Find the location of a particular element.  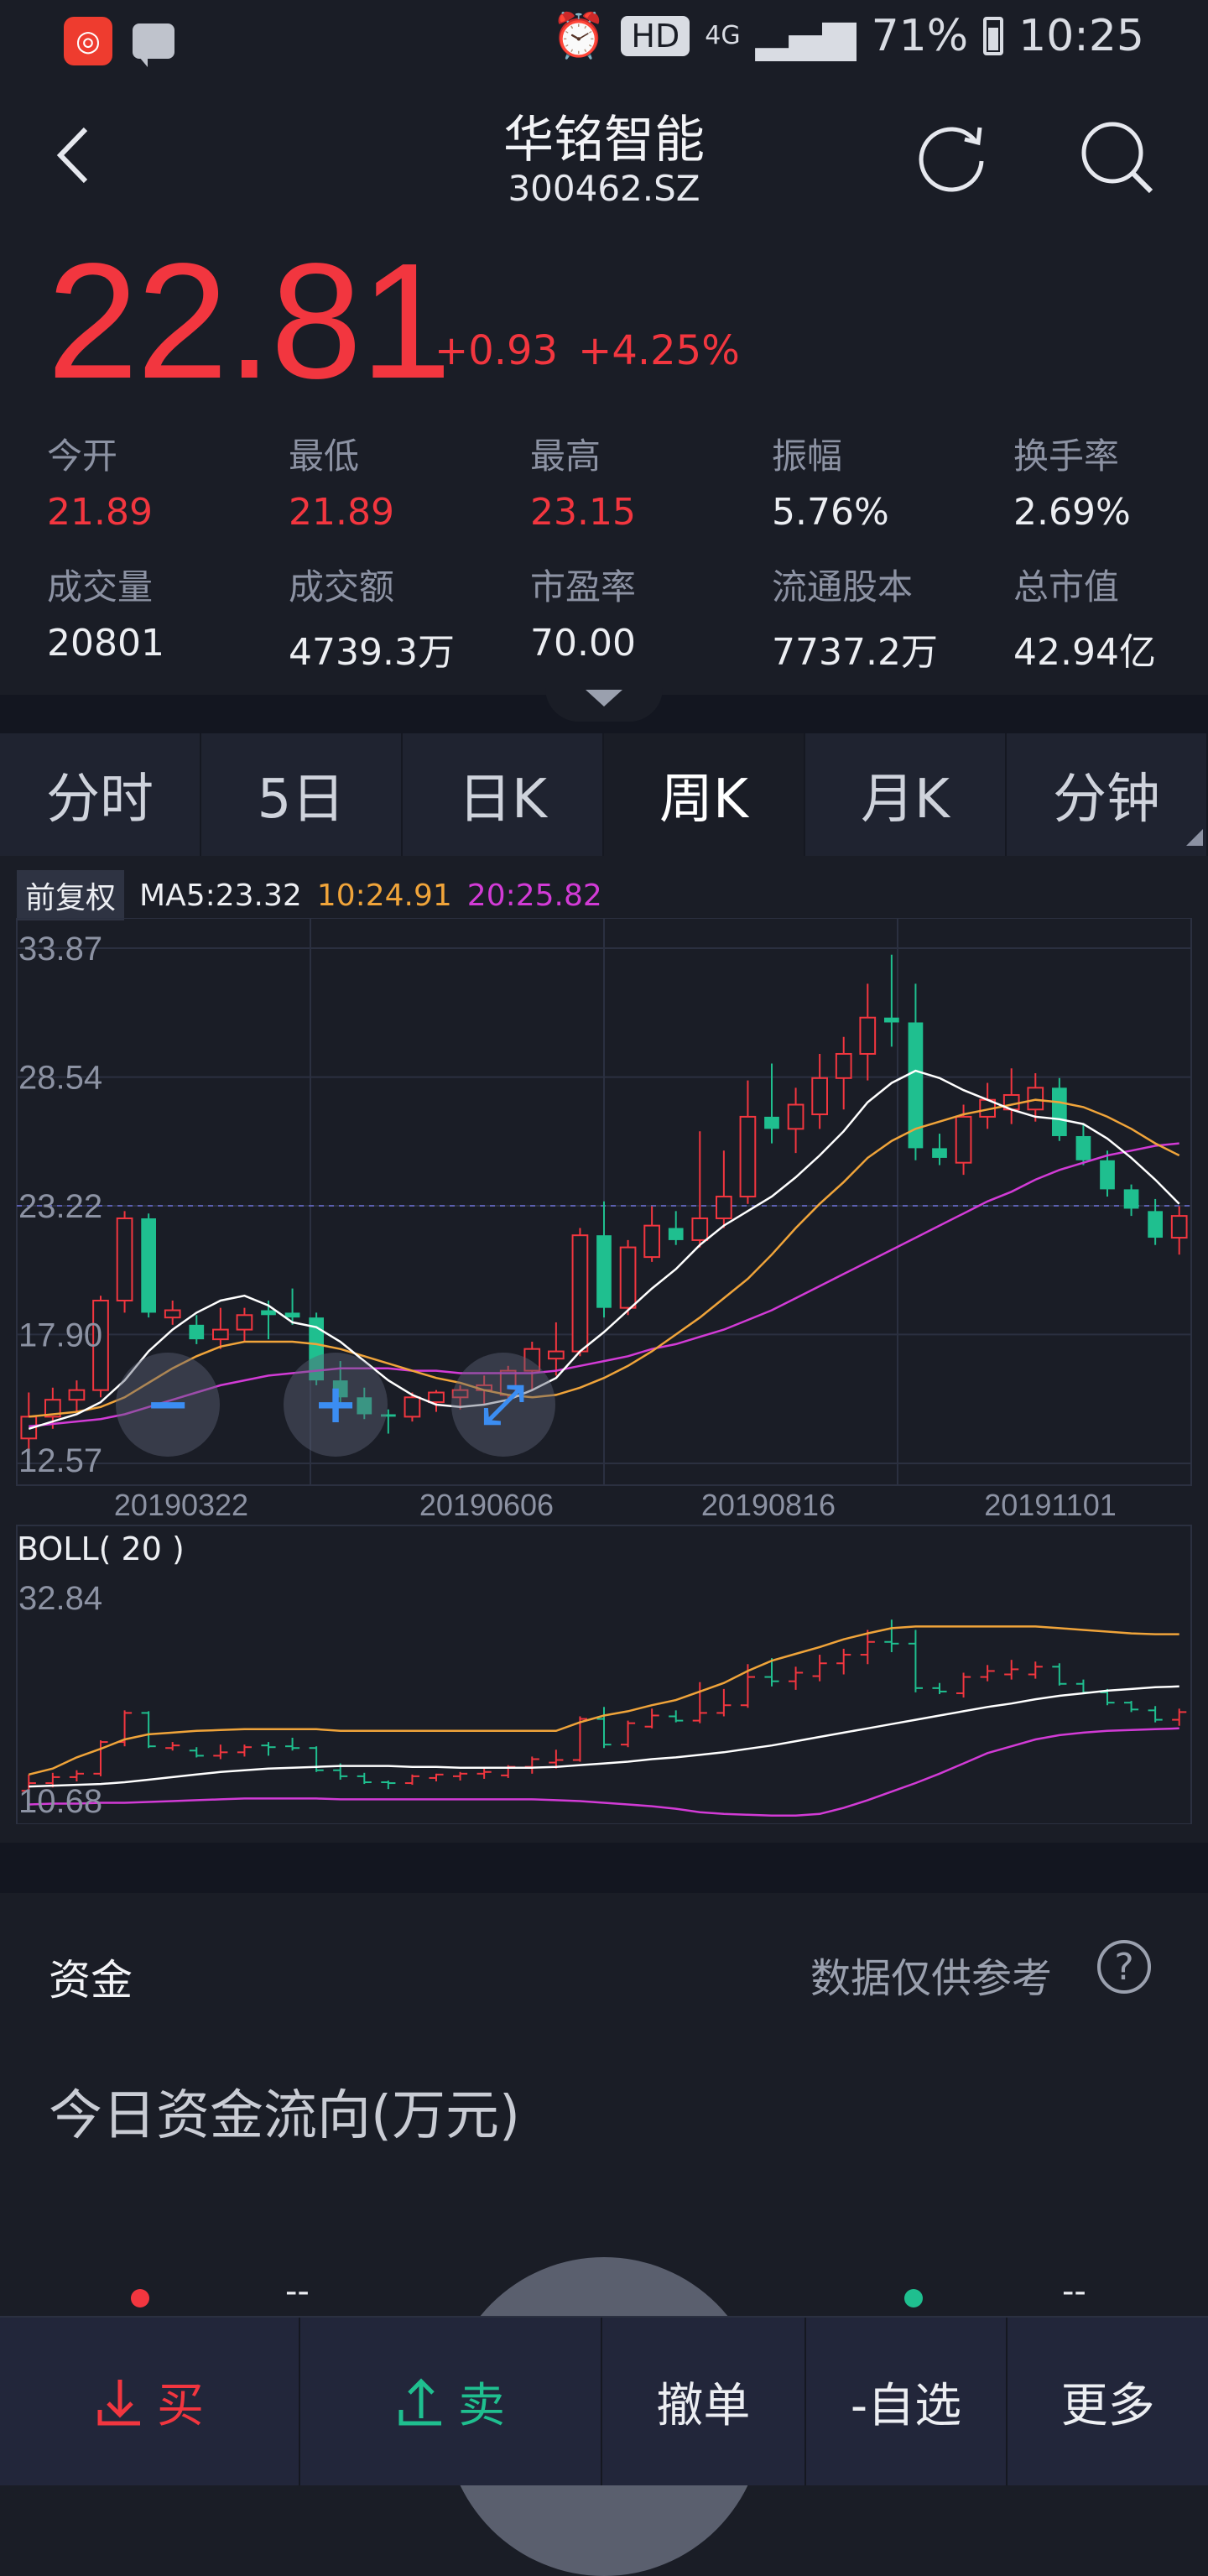

stat-open: 今开 21.89 is located at coordinates (165, 481).